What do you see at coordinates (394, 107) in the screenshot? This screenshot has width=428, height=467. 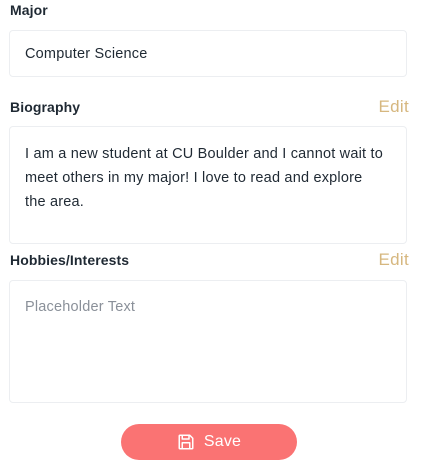 I see `biography-edit-link: Edit` at bounding box center [394, 107].